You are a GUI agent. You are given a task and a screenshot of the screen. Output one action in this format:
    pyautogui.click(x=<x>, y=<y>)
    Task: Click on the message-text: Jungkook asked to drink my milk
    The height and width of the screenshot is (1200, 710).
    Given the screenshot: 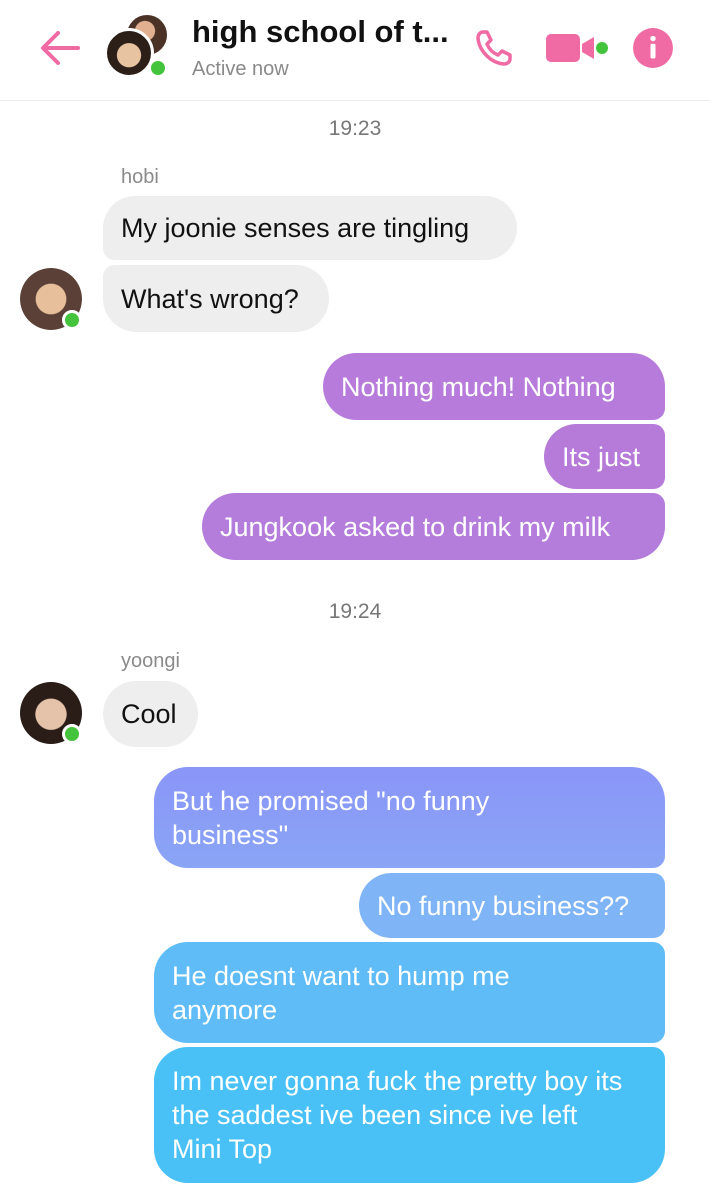 What is the action you would take?
    pyautogui.click(x=415, y=527)
    